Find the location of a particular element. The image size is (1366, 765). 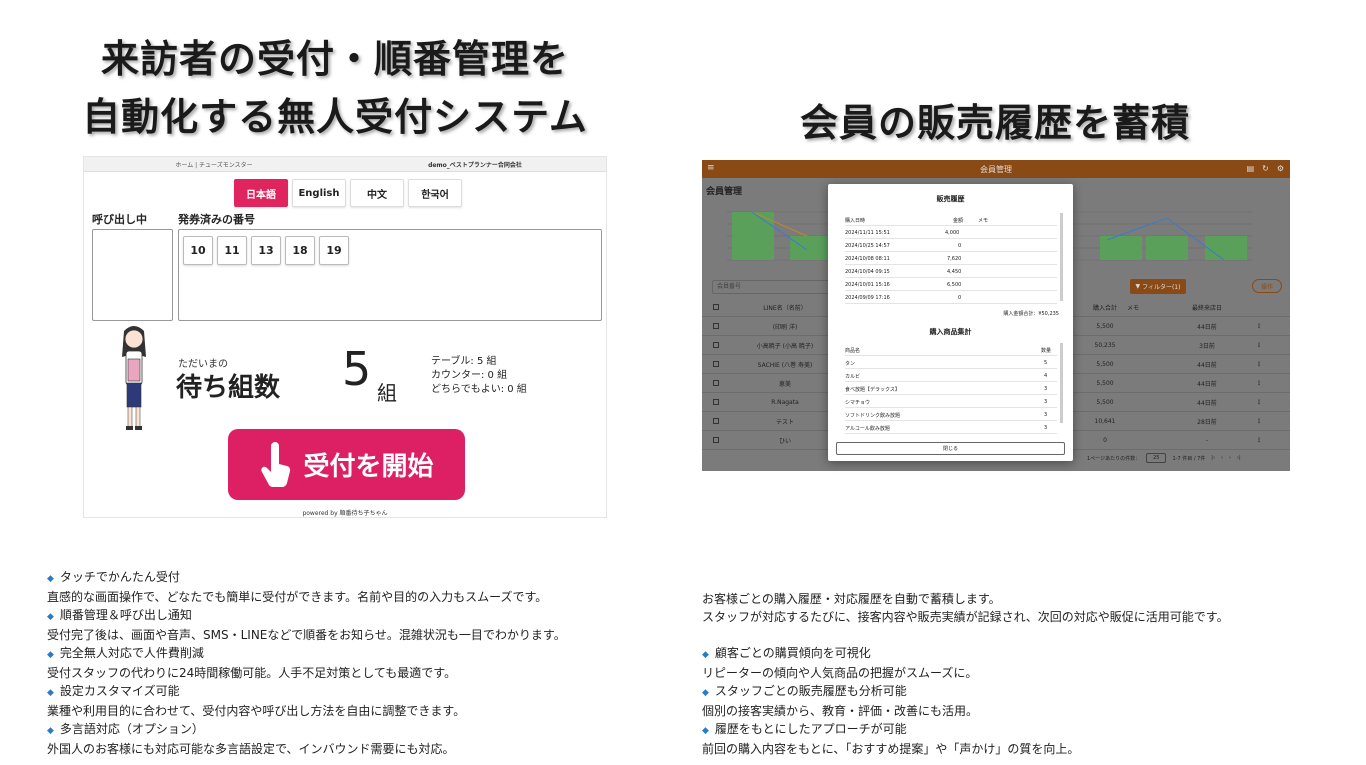

per-page-label: 1ページあたりの件数： is located at coordinates (1114, 458).